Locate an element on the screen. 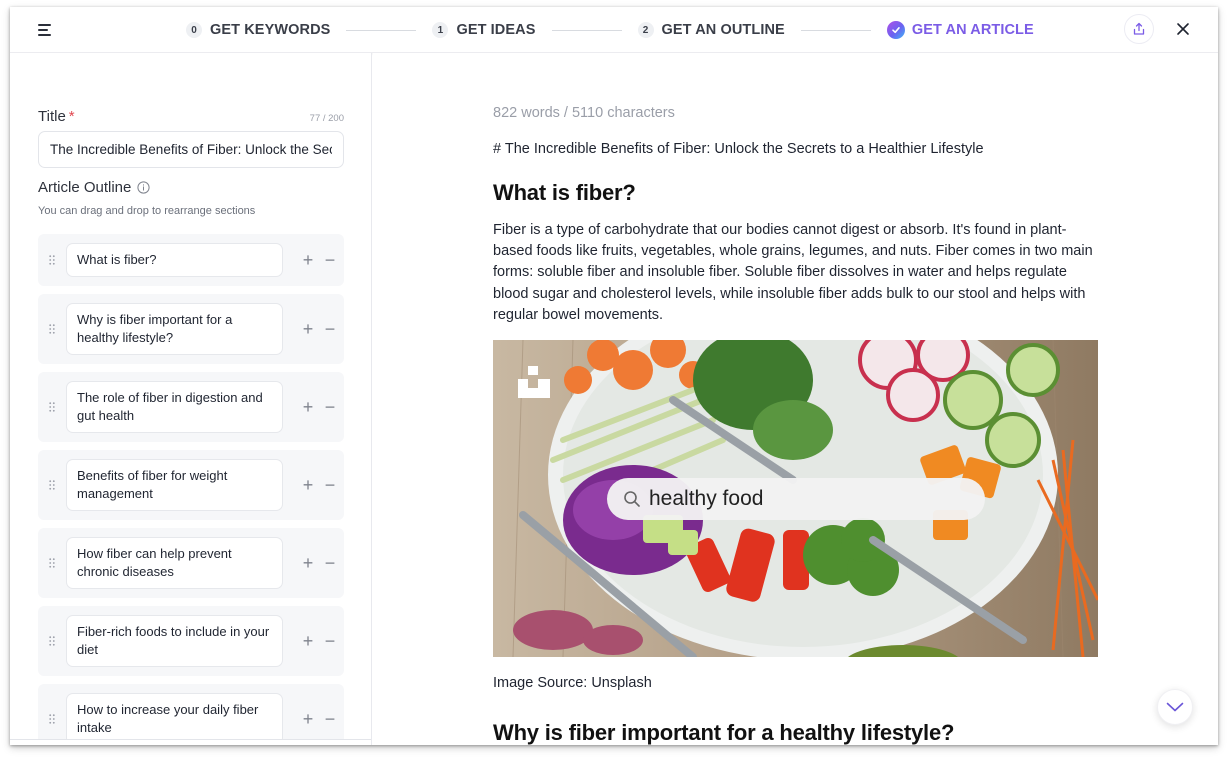  close-button is located at coordinates (1183, 29).